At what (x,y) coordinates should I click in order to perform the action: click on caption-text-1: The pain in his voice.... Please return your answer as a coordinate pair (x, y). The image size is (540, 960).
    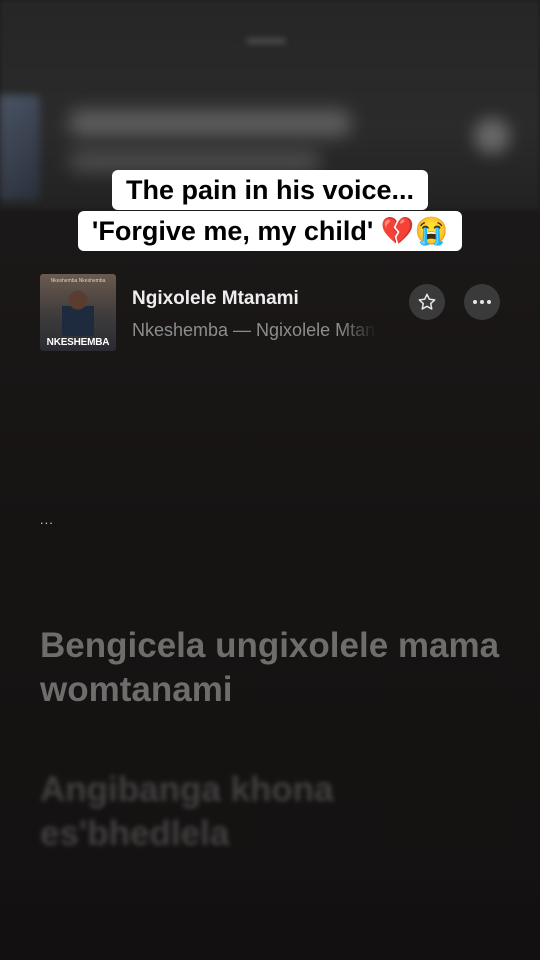
    Looking at the image, I should click on (270, 190).